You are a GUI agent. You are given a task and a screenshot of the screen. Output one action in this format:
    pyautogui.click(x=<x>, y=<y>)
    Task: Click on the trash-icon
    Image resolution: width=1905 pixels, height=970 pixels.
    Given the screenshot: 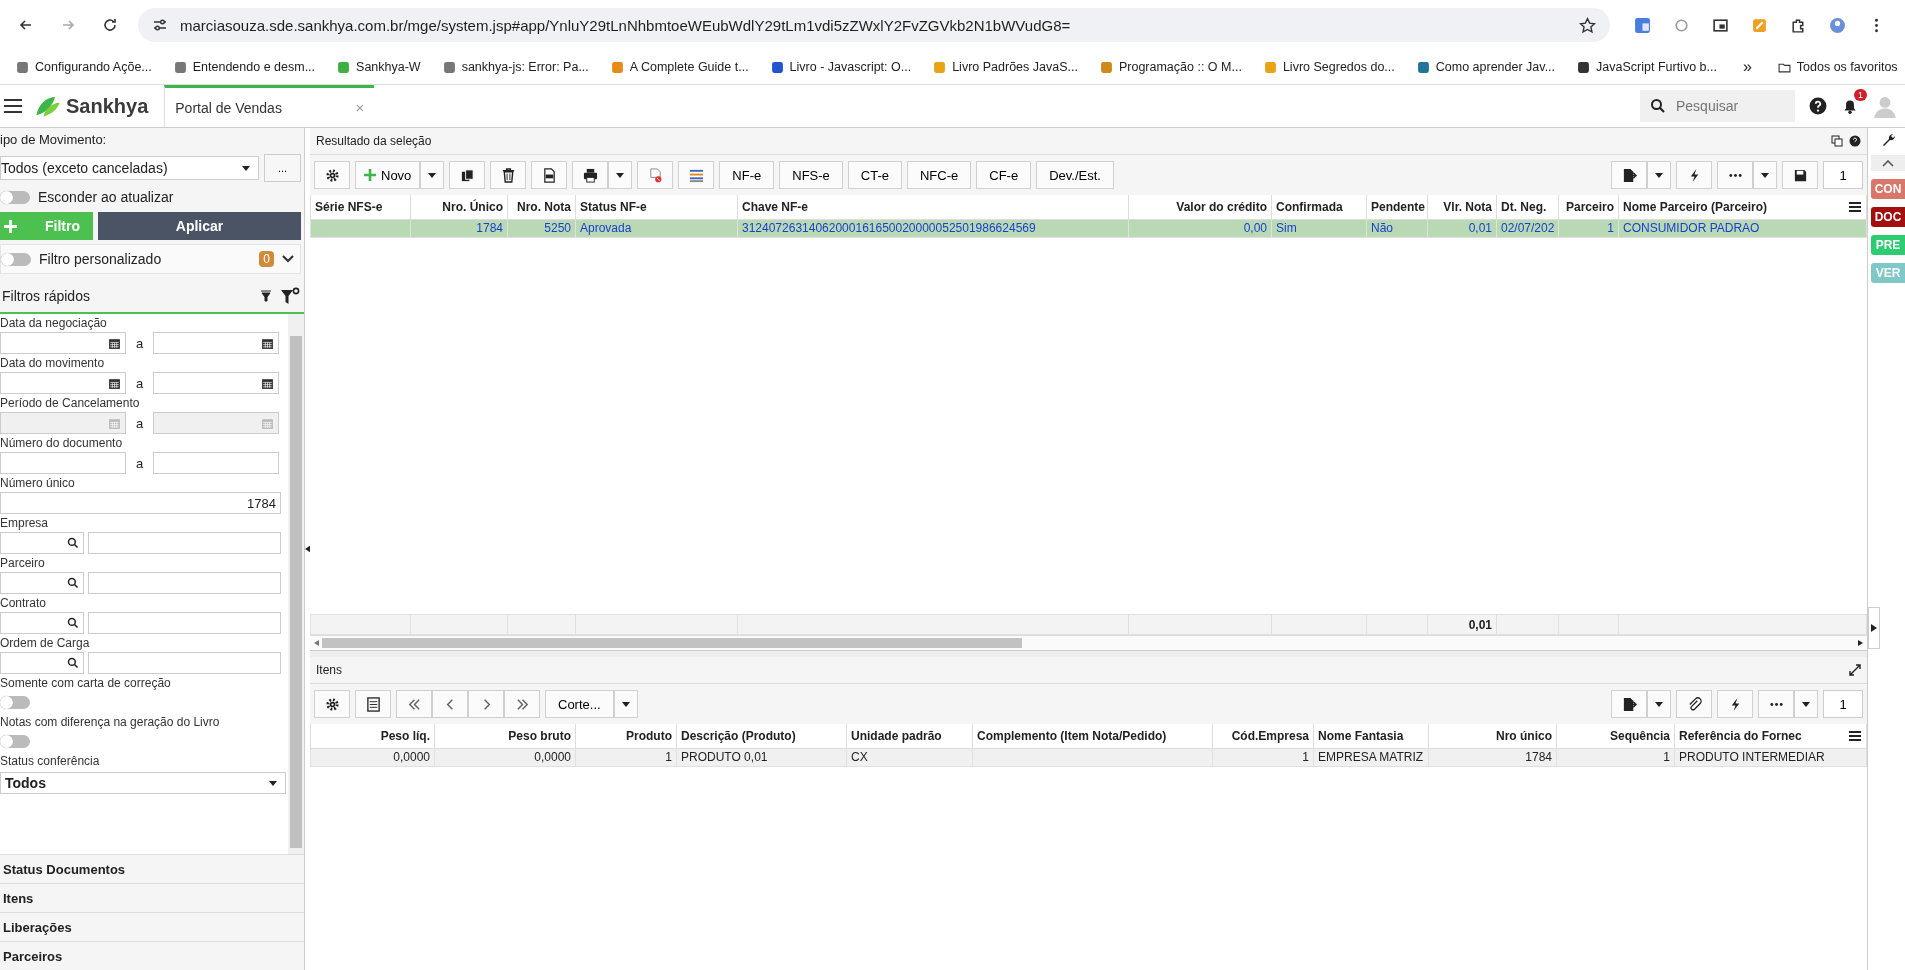 What is the action you would take?
    pyautogui.click(x=508, y=175)
    